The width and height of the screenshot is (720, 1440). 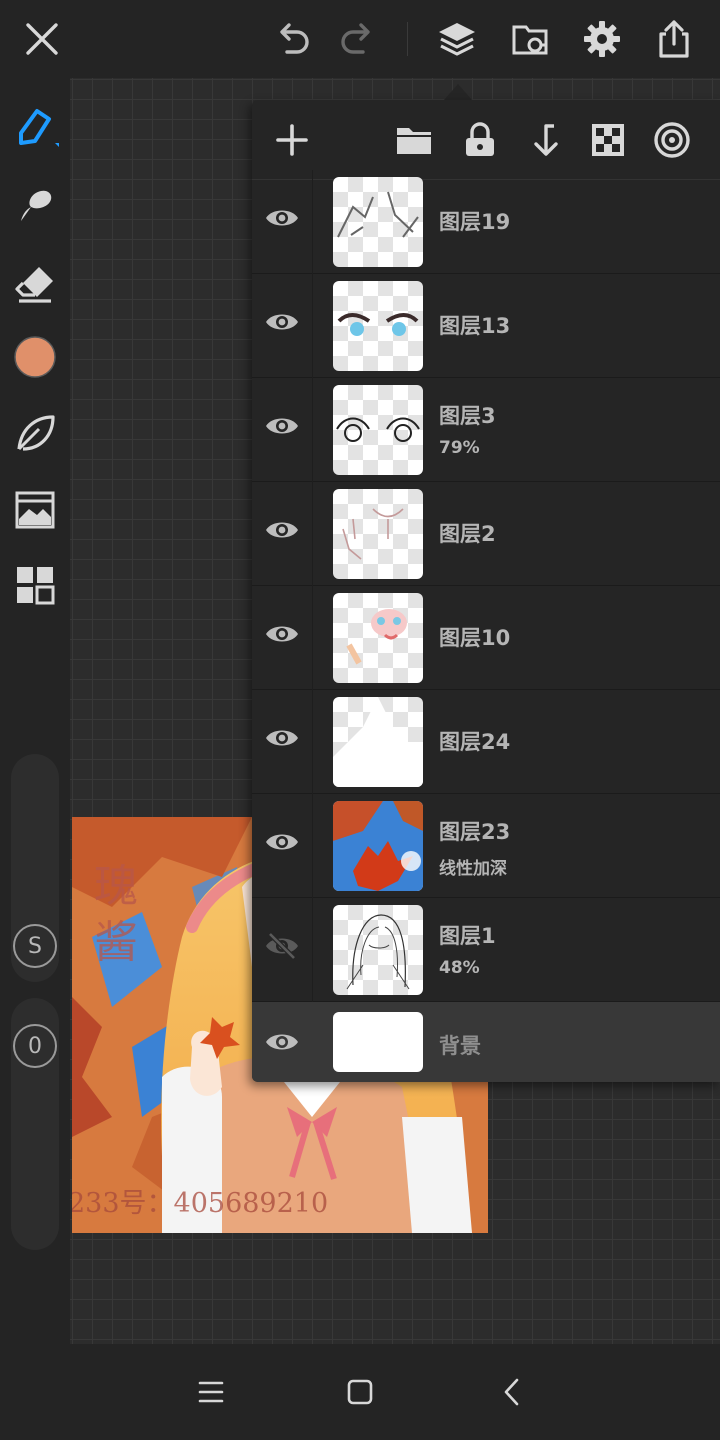 I want to click on top-toolbar, so click(x=360, y=39).